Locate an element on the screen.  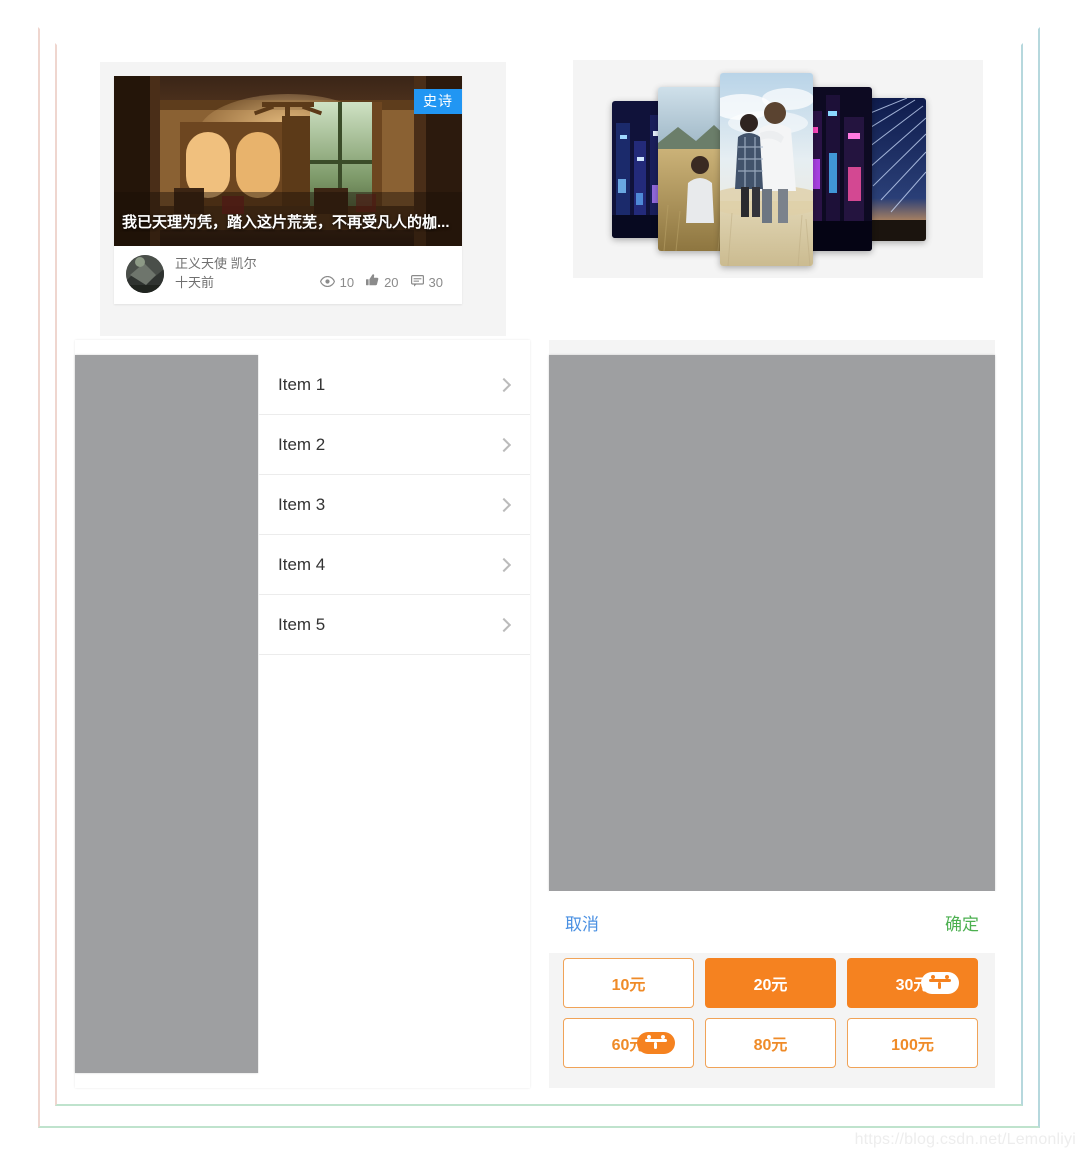
article-card-panel: 史诗 我已天理为凭，踏入这片荒芜，不再受凡人的枷... 正义天使 凯尔 十天前 is located at coordinates (303, 199).